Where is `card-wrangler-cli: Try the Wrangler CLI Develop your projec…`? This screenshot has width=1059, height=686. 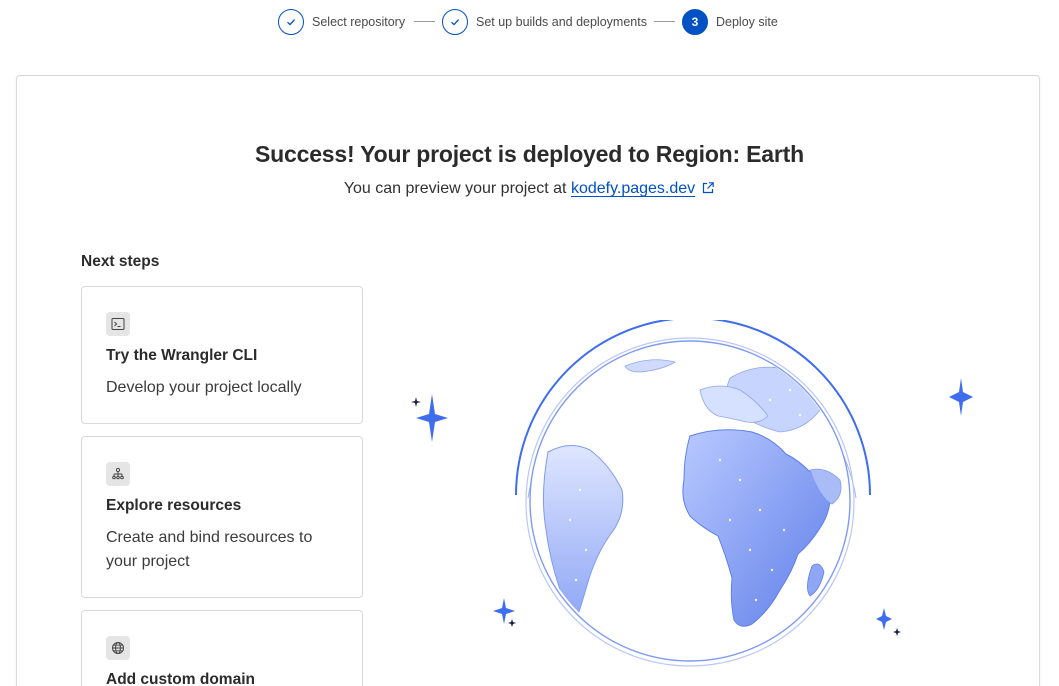 card-wrangler-cli: Try the Wrangler CLI Develop your projec… is located at coordinates (222, 355).